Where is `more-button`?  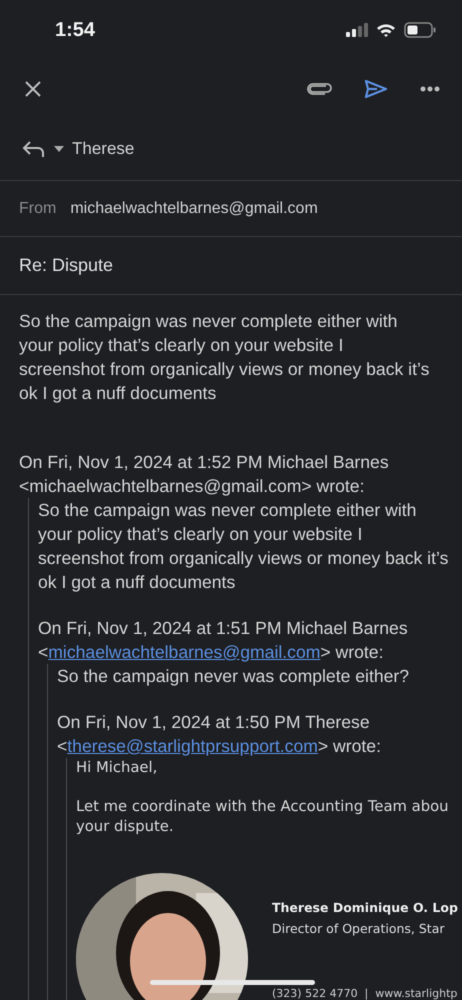 more-button is located at coordinates (430, 89).